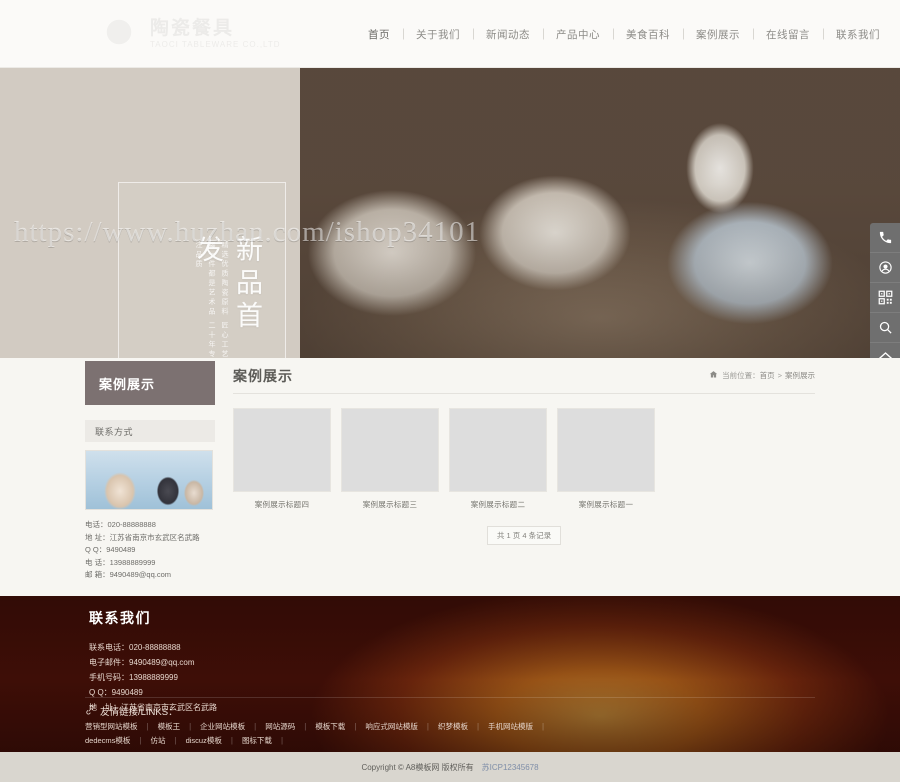 The height and width of the screenshot is (782, 900). Describe the element at coordinates (150, 383) in the screenshot. I see `sidebar-title: 案例展示` at that location.